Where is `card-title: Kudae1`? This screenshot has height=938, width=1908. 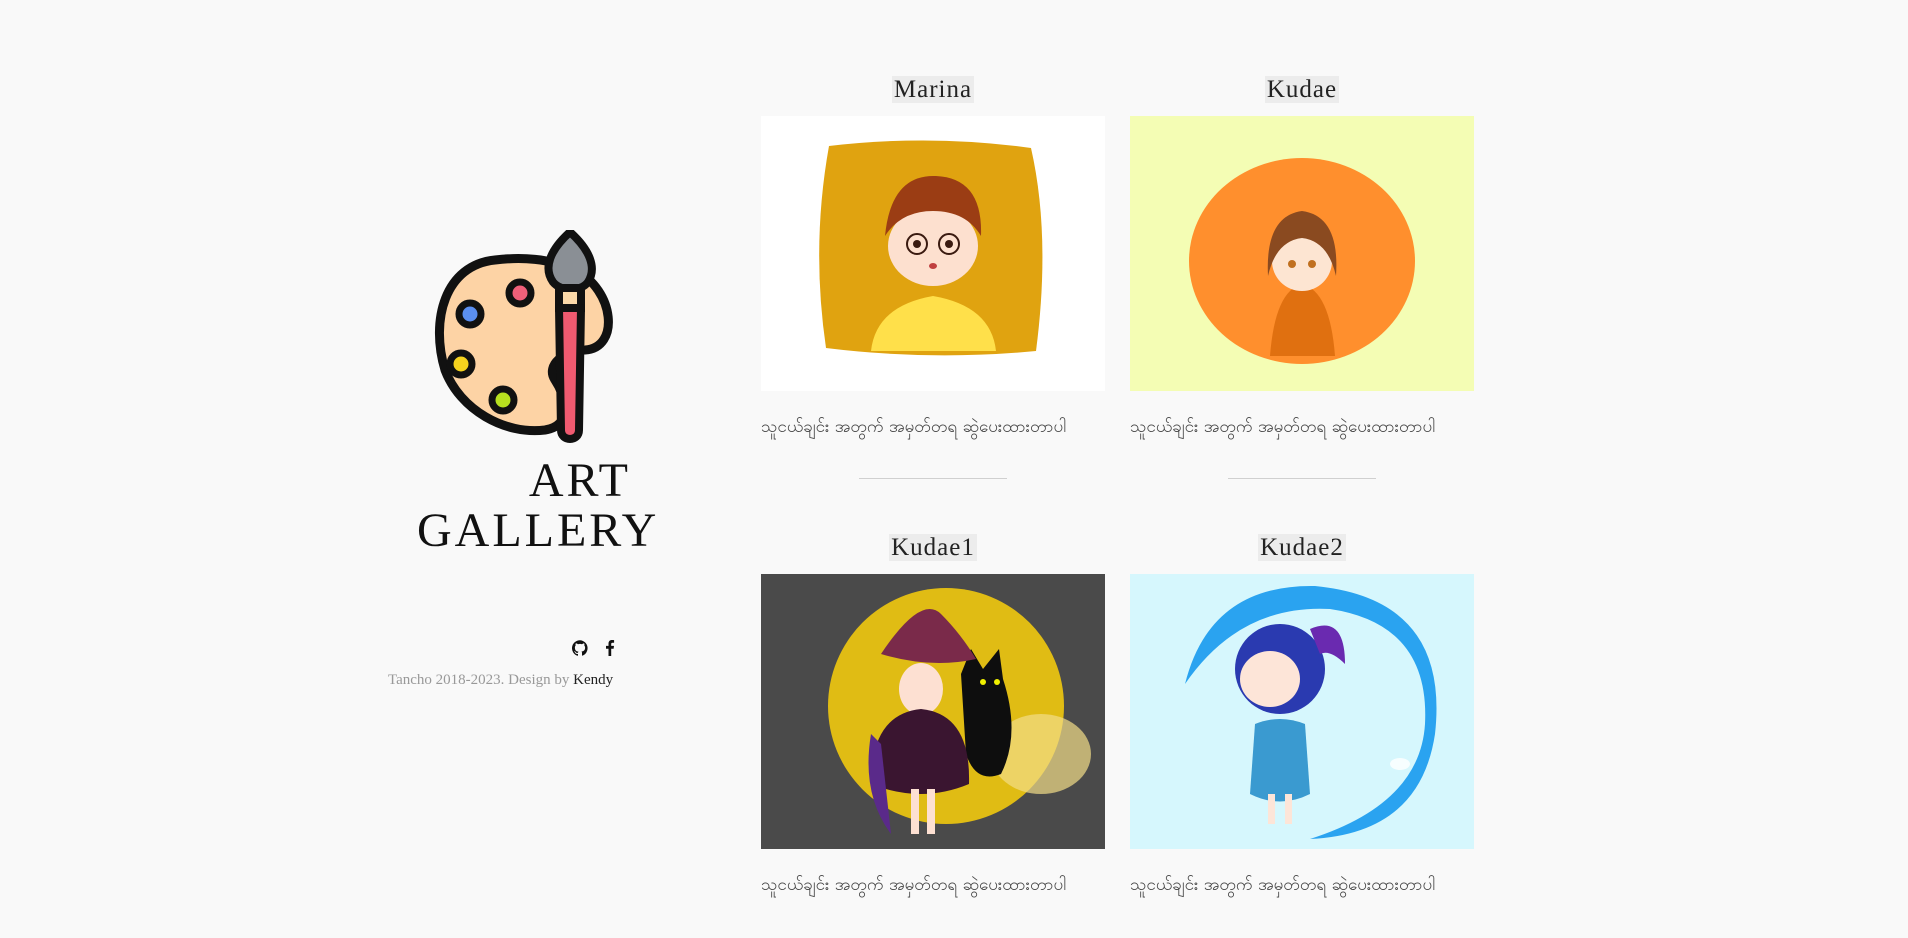
card-title: Kudae1 is located at coordinates (933, 549).